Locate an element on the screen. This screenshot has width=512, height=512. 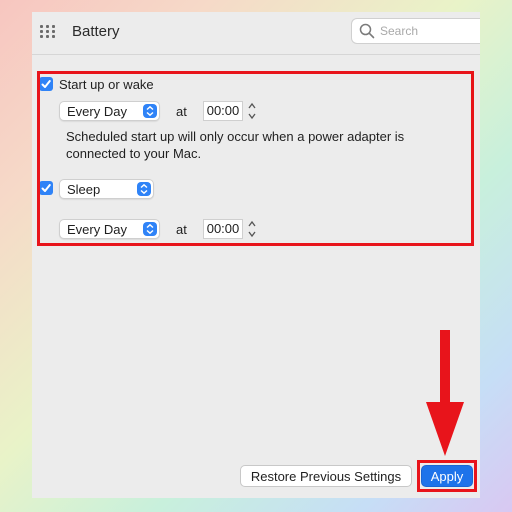
startup-time-field: 00:00 is located at coordinates (223, 111).